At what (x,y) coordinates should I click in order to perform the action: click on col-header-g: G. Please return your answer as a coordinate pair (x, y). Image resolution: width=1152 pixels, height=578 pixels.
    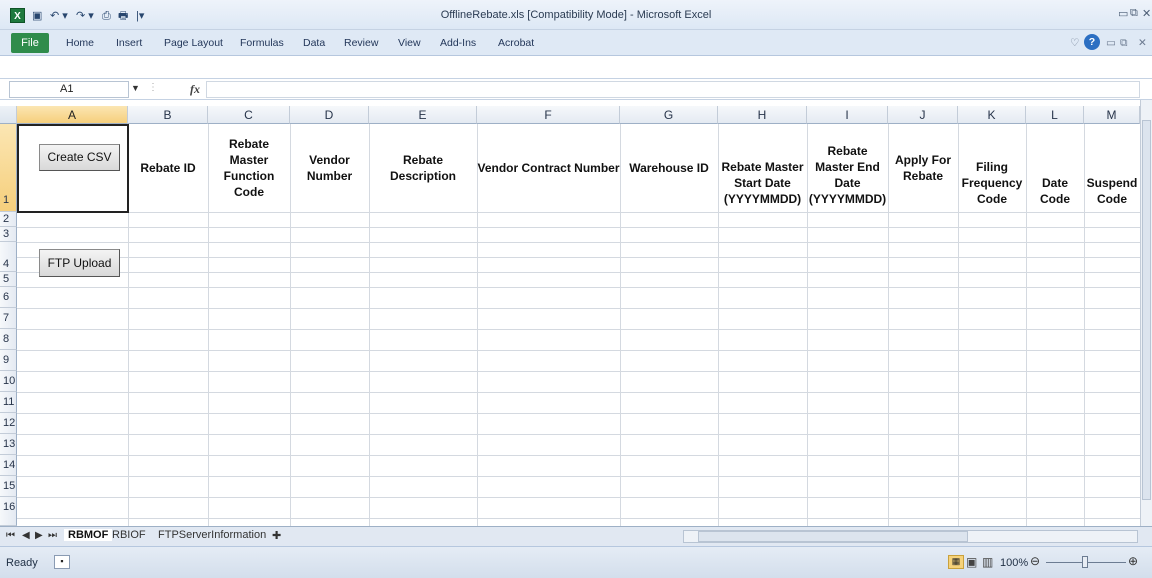
    Looking at the image, I should click on (669, 115).